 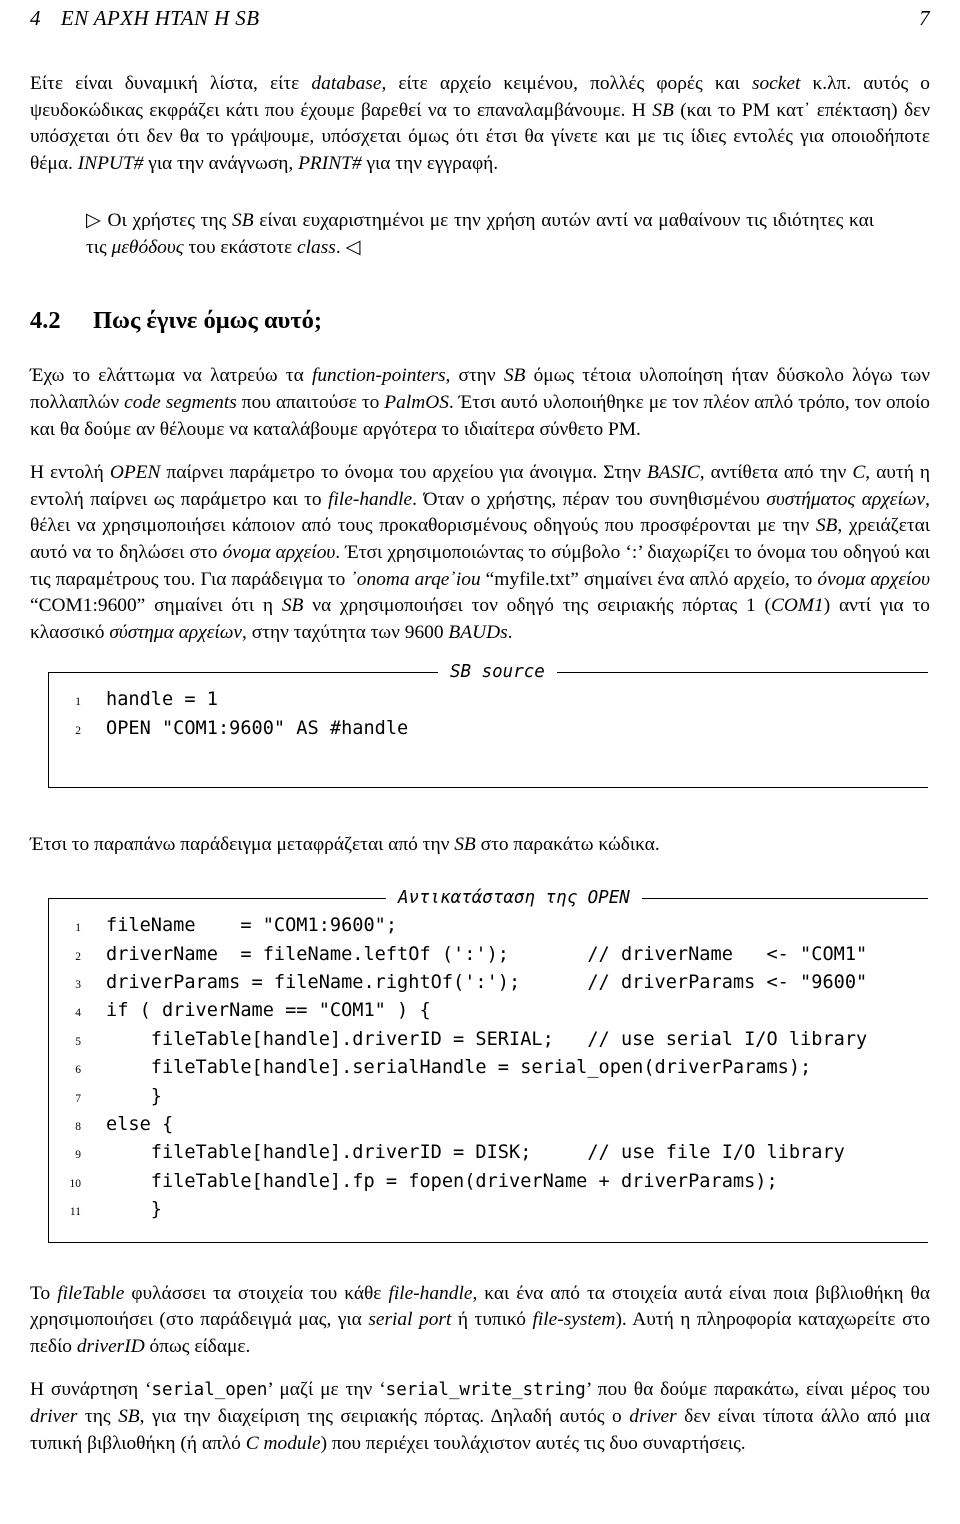 What do you see at coordinates (370, 499) in the screenshot?
I see `emphasis-run: file-handle` at bounding box center [370, 499].